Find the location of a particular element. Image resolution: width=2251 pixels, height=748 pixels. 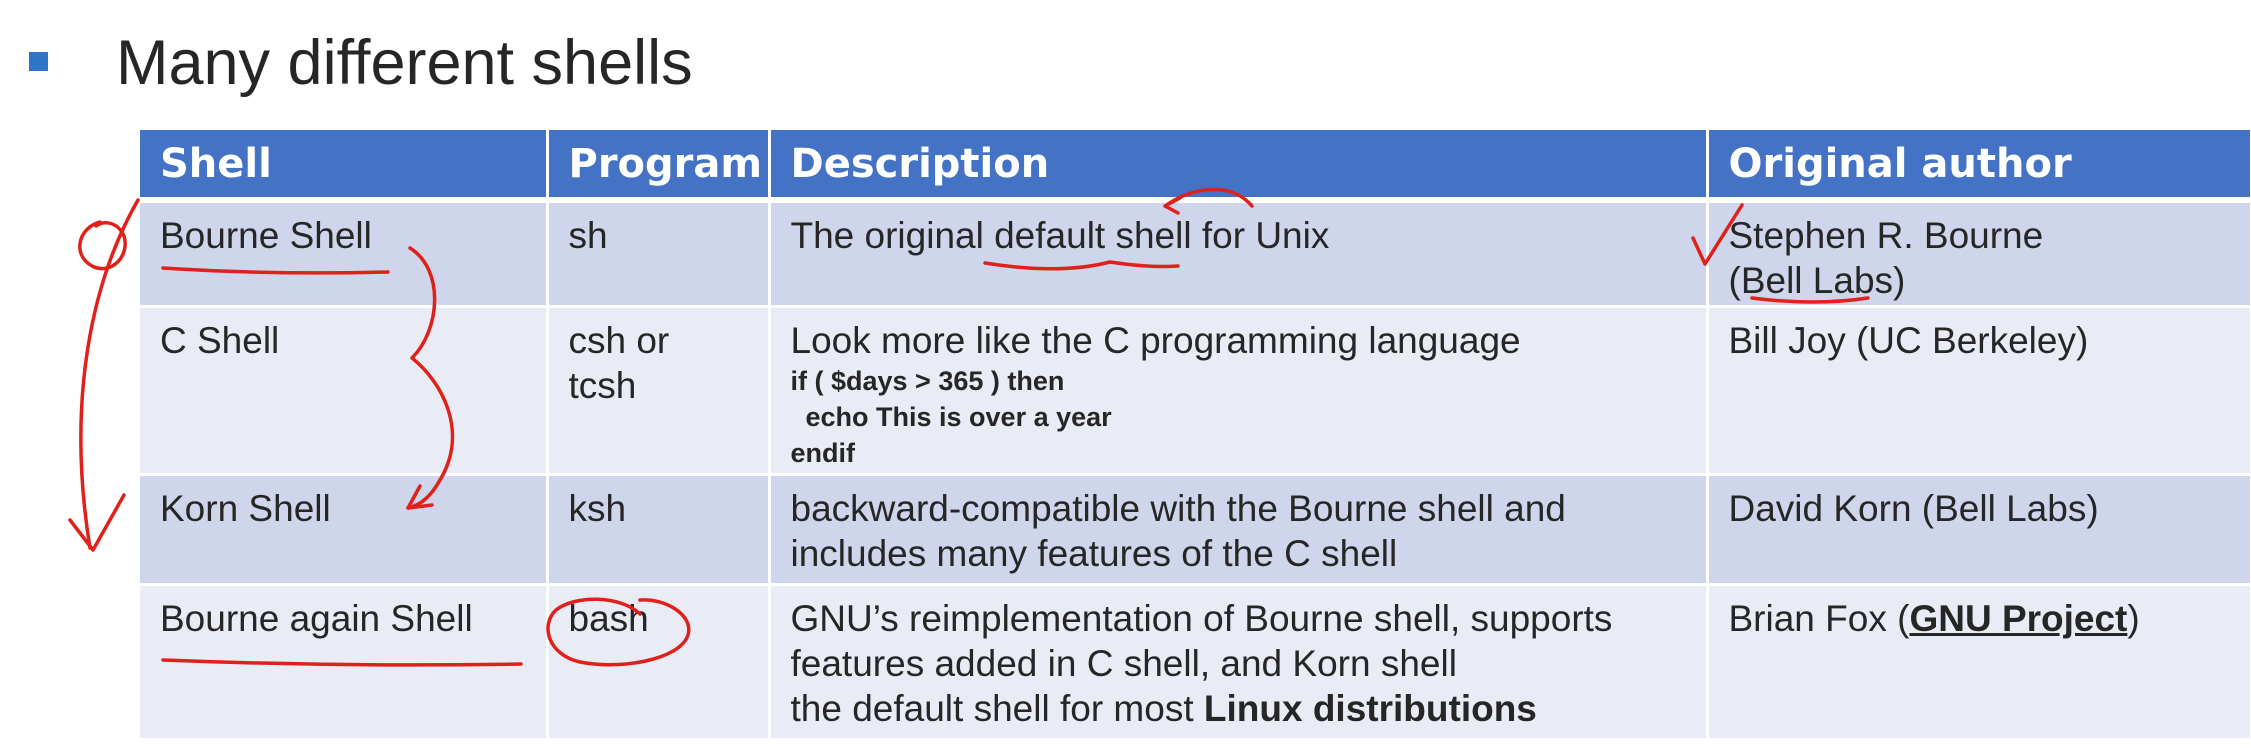

shell-cell: Korn Shell is located at coordinates (344, 530).